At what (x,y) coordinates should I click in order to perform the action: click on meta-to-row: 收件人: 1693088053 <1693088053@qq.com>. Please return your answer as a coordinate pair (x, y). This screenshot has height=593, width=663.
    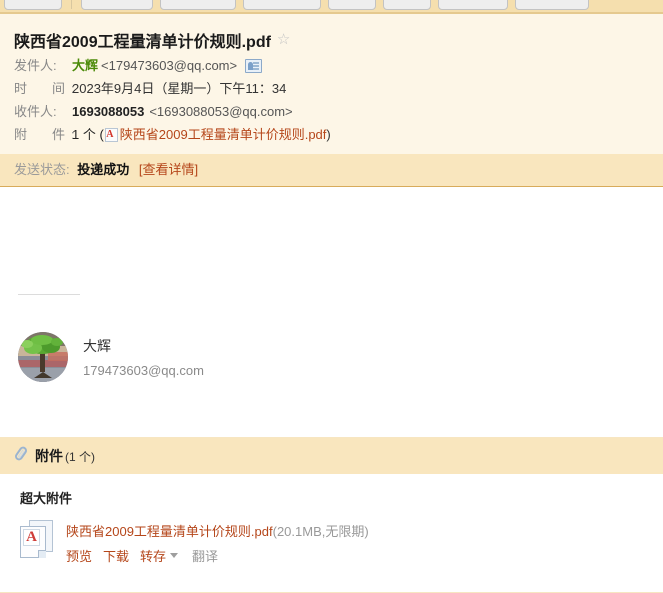
    Looking at the image, I should click on (331, 111).